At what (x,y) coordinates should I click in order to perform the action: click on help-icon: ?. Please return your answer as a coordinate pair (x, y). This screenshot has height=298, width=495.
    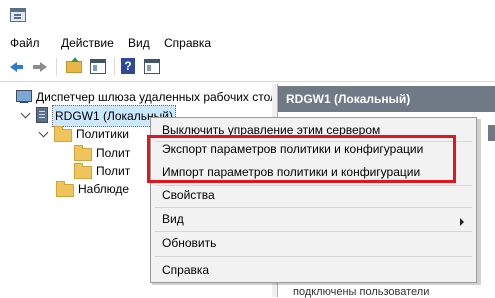
    Looking at the image, I should click on (128, 66).